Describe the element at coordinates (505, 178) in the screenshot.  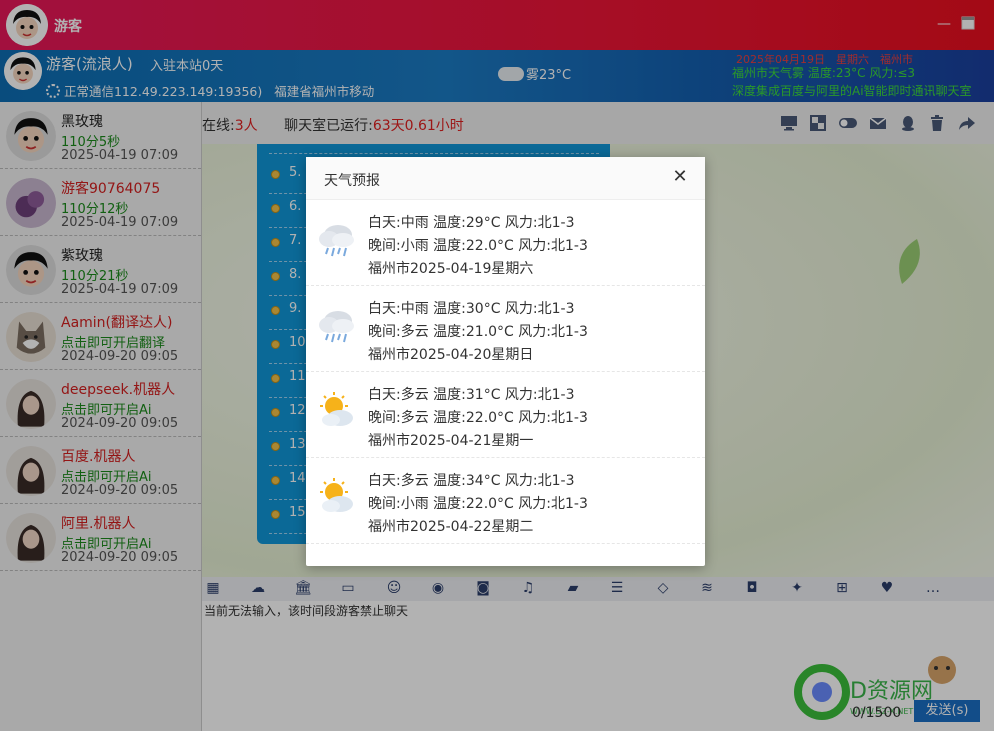
I see `modal-header: 天气预报 ✕` at that location.